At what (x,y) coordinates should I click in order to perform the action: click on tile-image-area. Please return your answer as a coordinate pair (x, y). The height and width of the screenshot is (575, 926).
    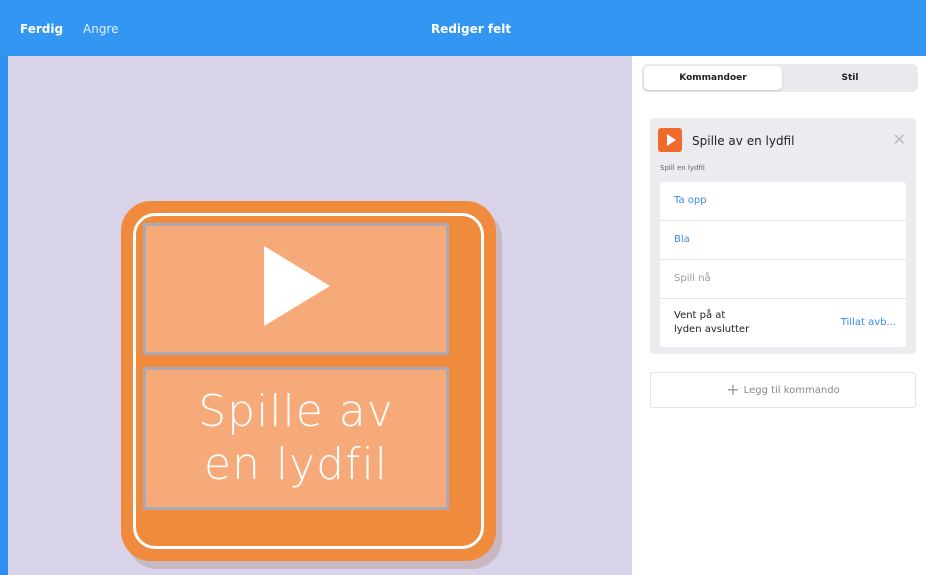
    Looking at the image, I should click on (296, 289).